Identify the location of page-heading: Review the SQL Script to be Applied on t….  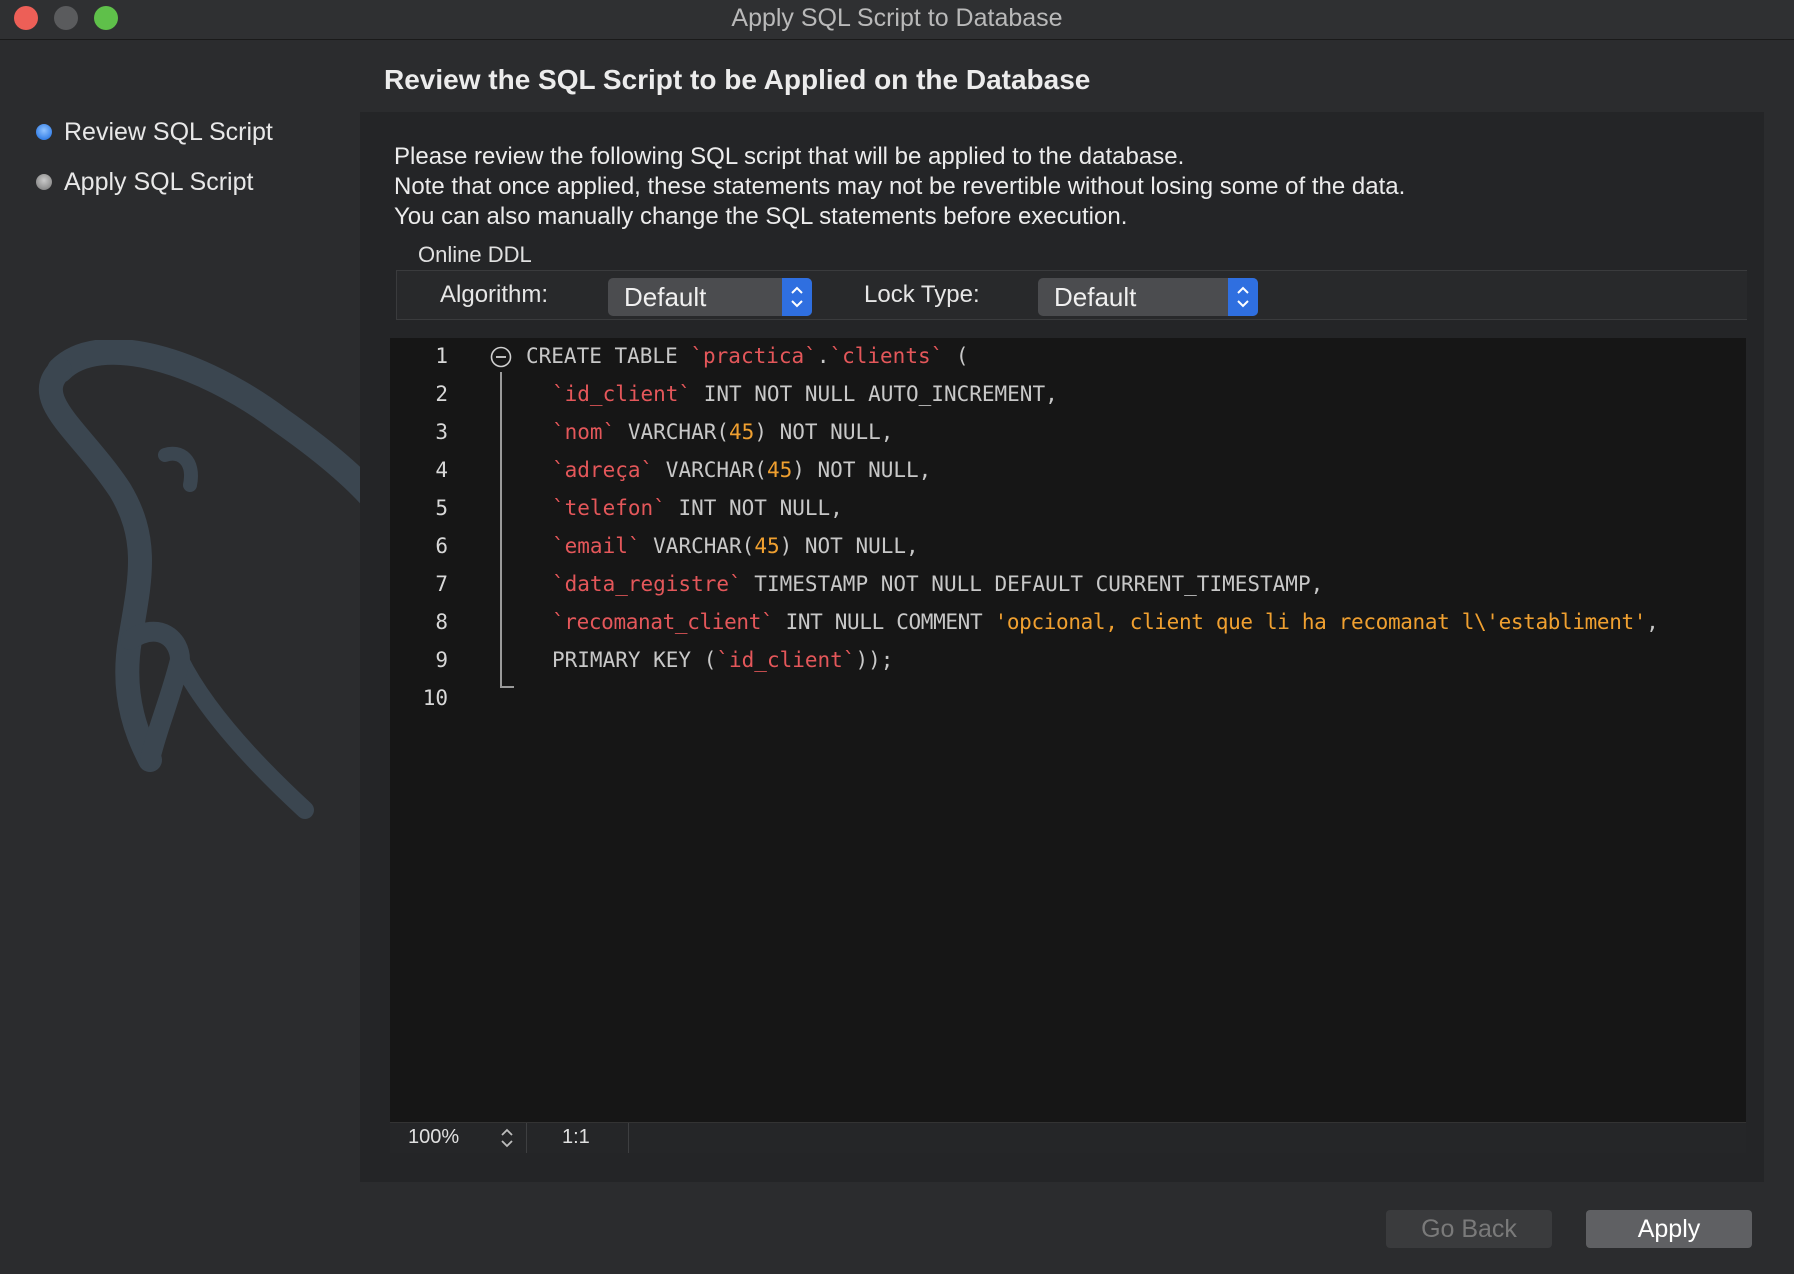
(737, 79).